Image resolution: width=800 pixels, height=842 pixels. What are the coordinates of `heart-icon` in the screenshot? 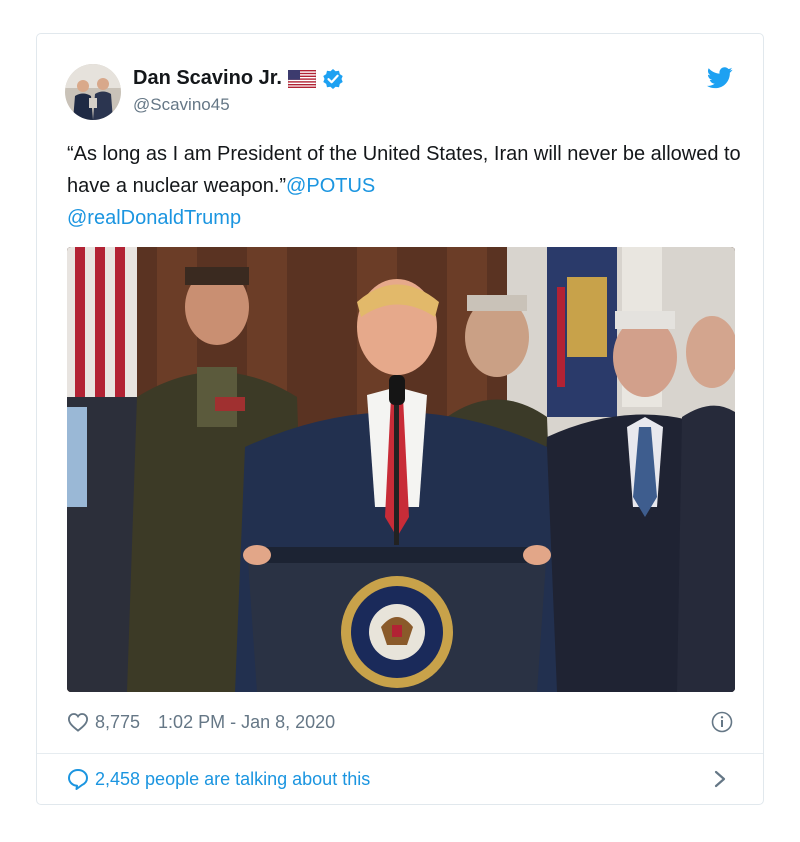 It's located at (78, 722).